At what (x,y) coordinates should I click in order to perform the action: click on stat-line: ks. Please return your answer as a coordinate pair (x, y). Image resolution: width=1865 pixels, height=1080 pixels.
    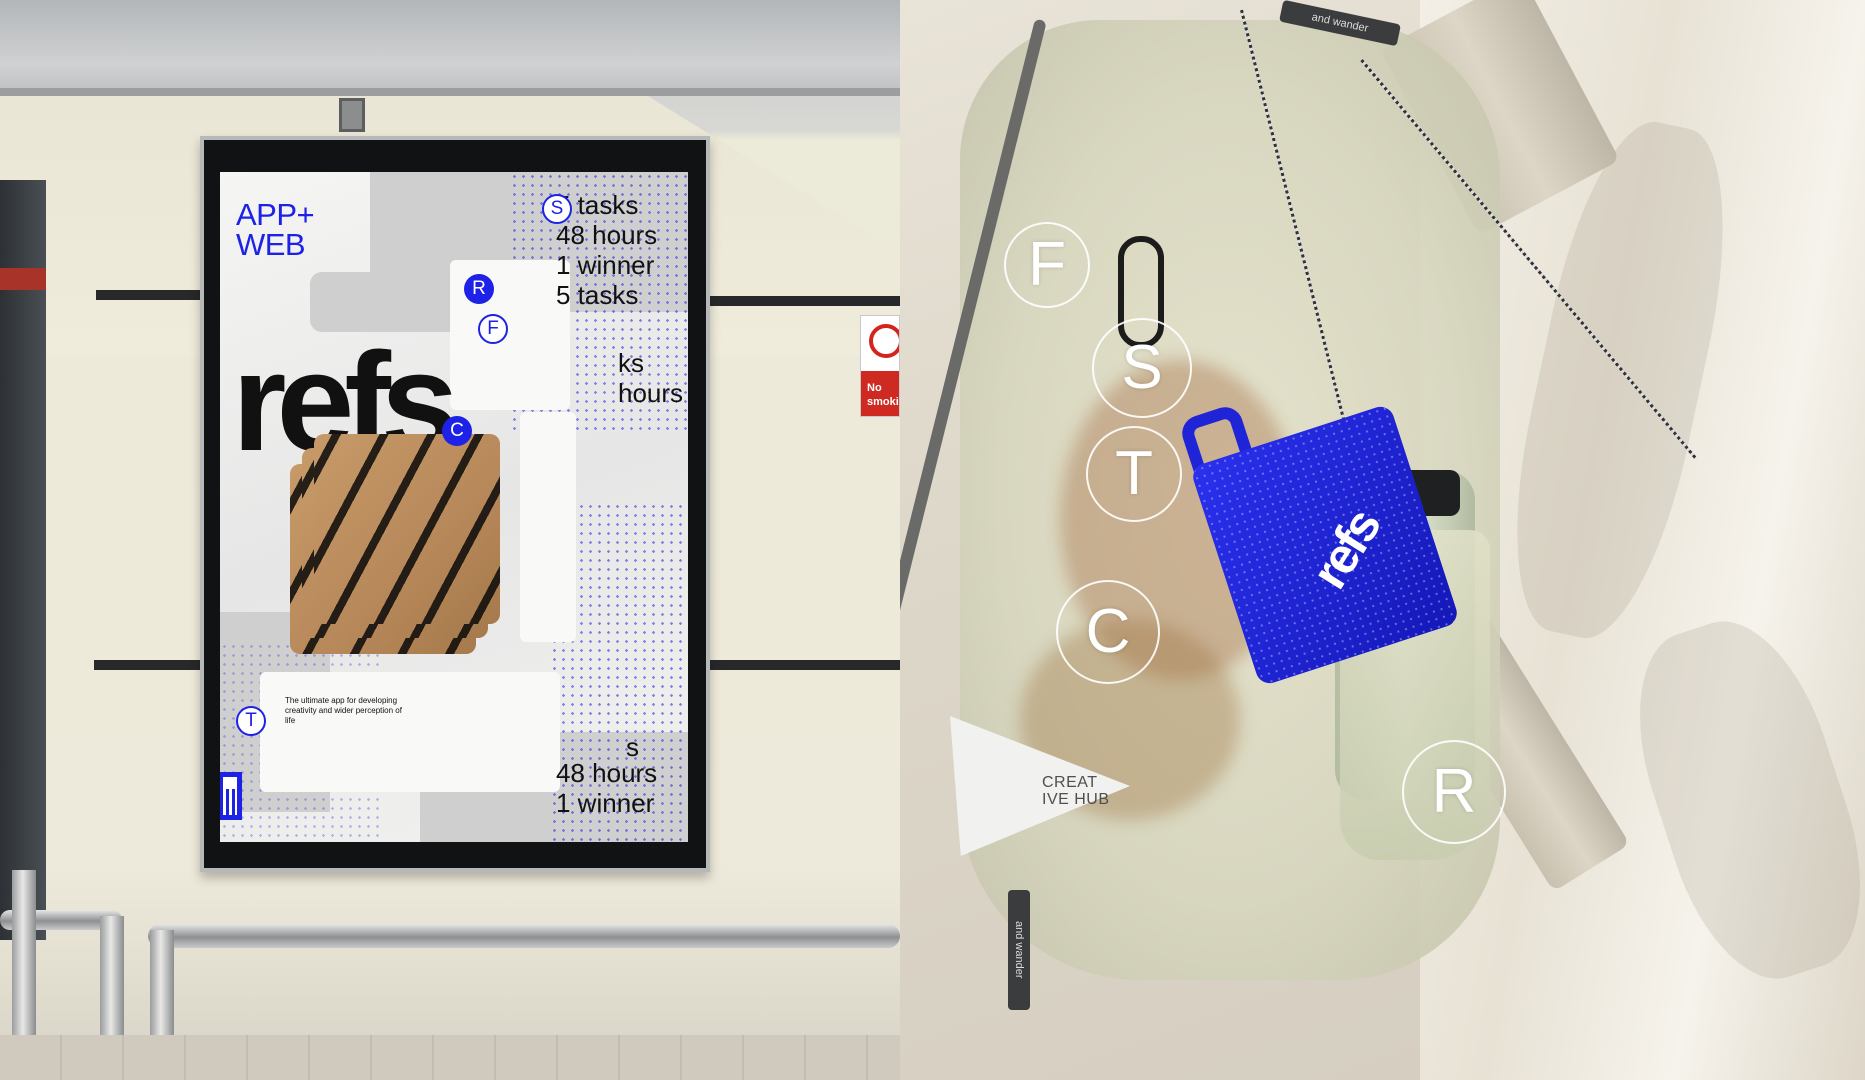
    Looking at the image, I should click on (631, 363).